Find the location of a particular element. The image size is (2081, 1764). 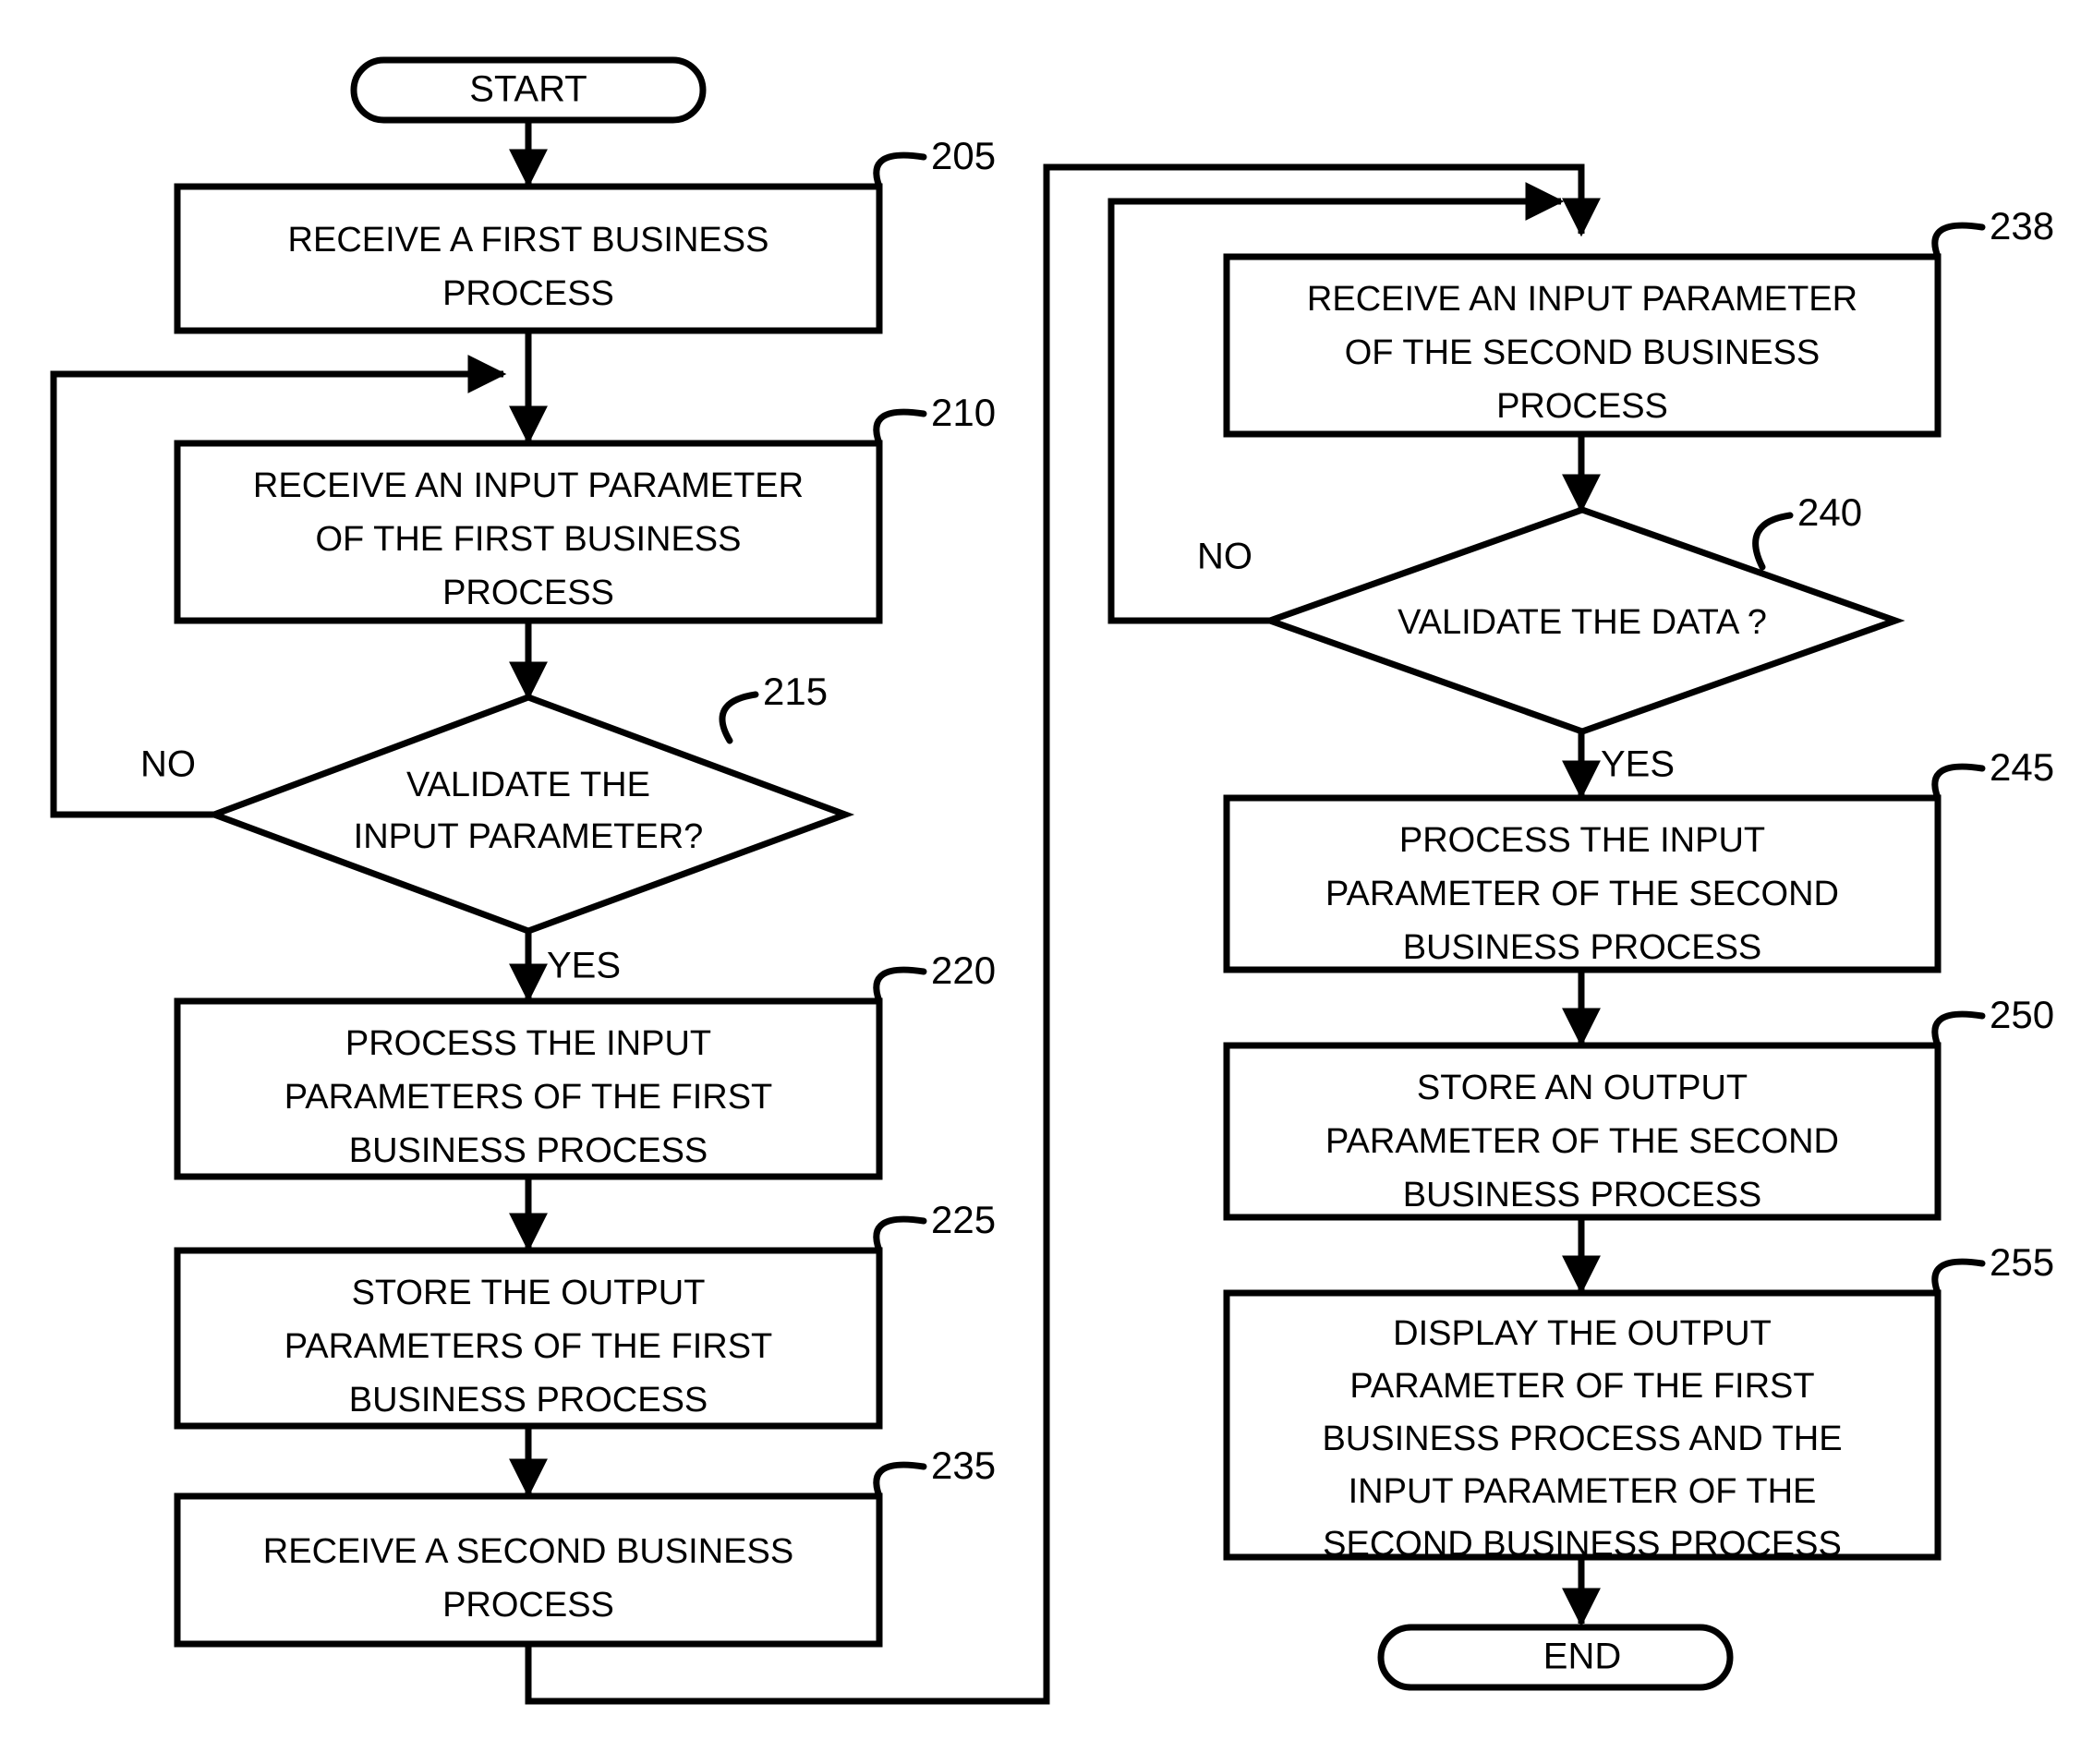

terminal-end: END is located at coordinates (1555, 1658).